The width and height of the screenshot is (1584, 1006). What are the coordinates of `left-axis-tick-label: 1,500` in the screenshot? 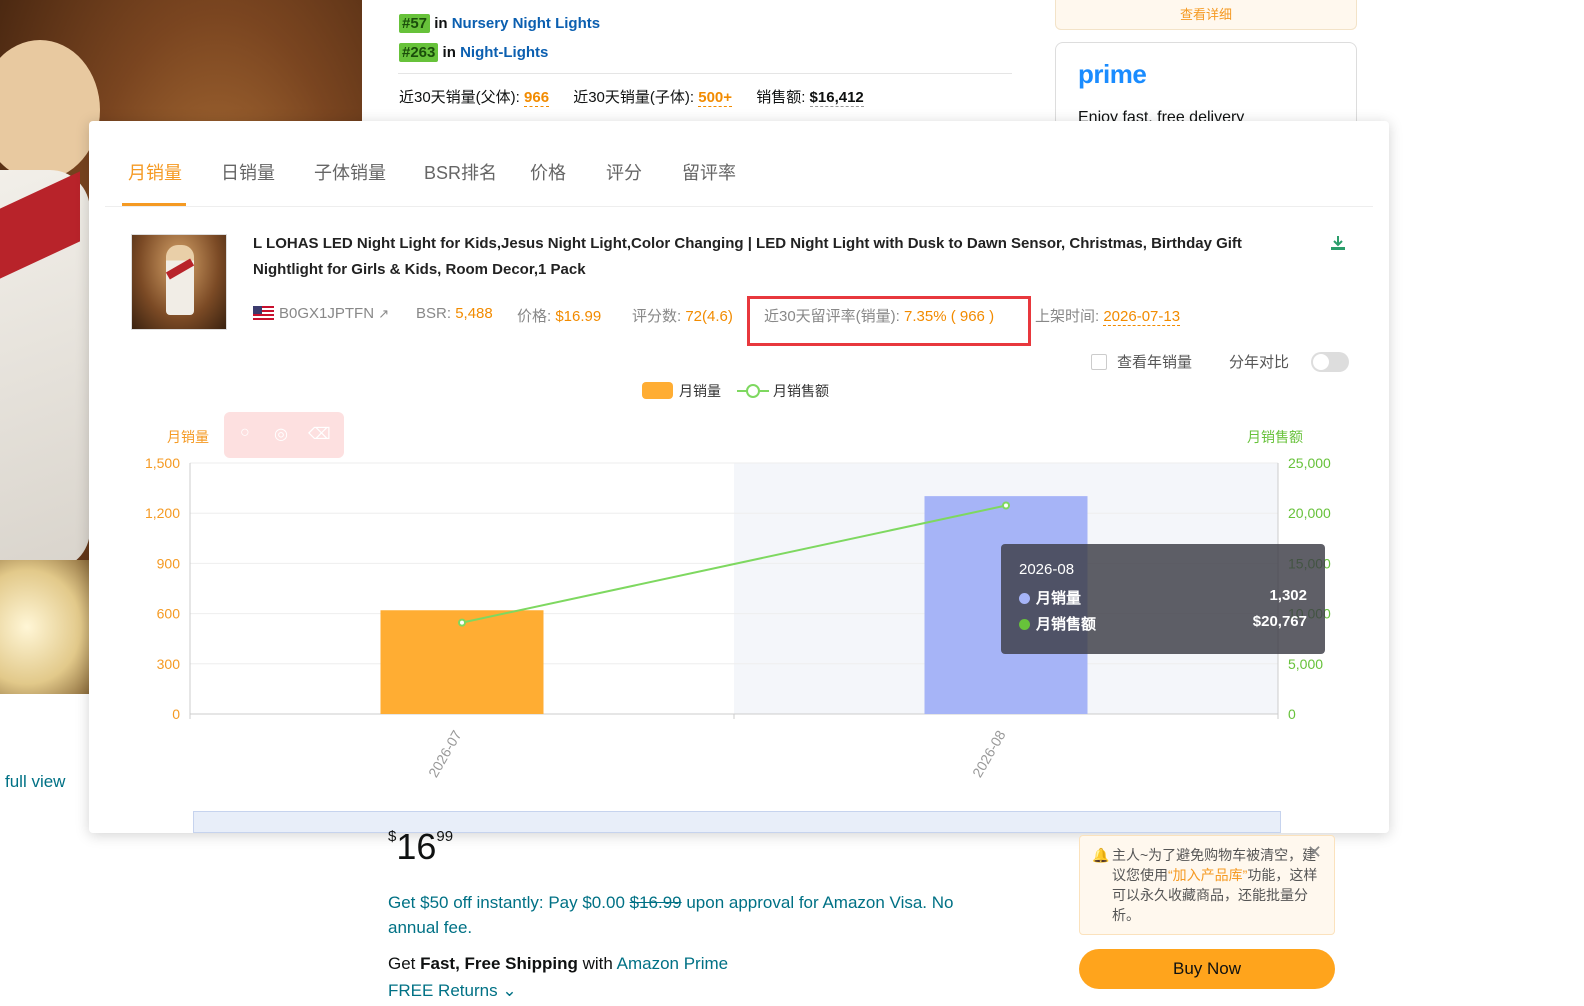 It's located at (162, 463).